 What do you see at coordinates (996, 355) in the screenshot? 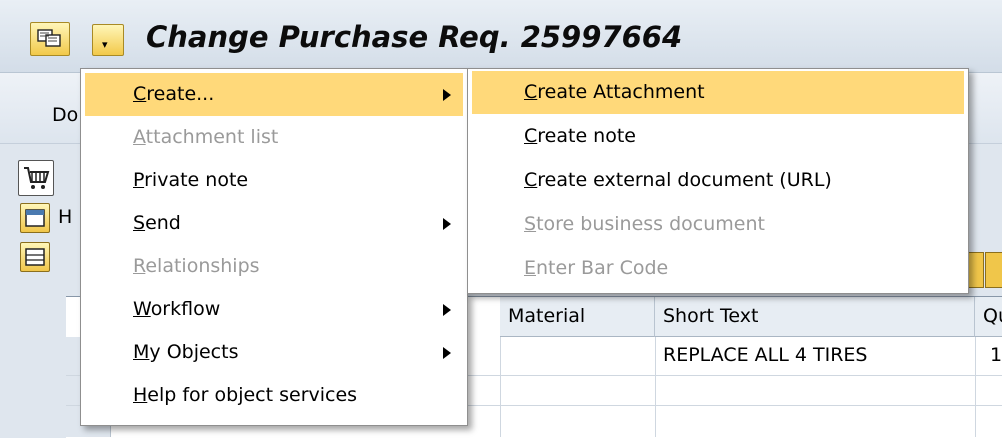
I see `cell-quantity: 1` at bounding box center [996, 355].